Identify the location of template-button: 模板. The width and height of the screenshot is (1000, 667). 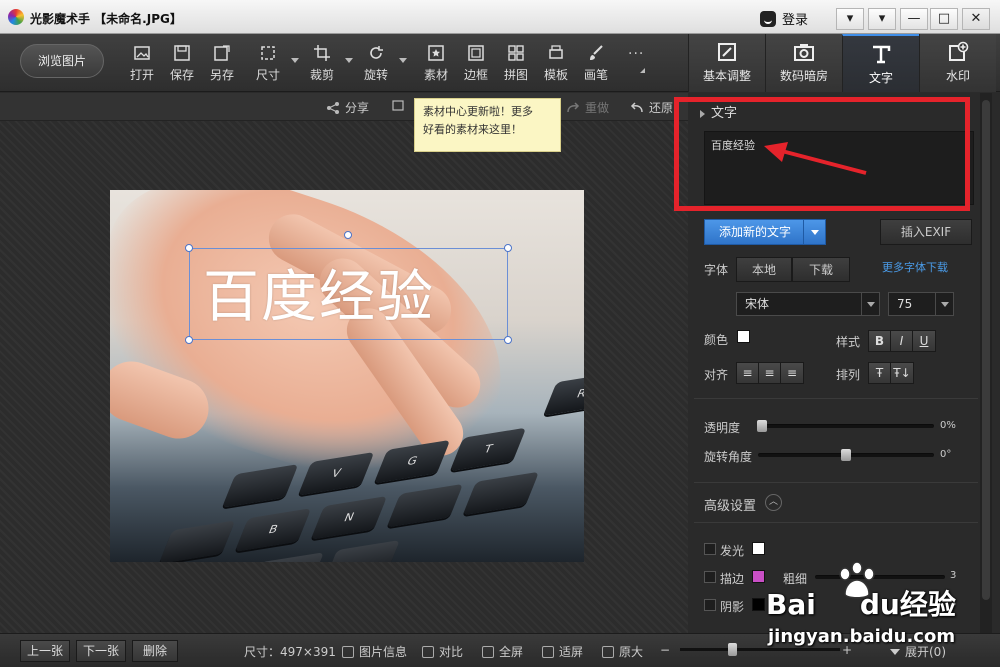
(556, 63).